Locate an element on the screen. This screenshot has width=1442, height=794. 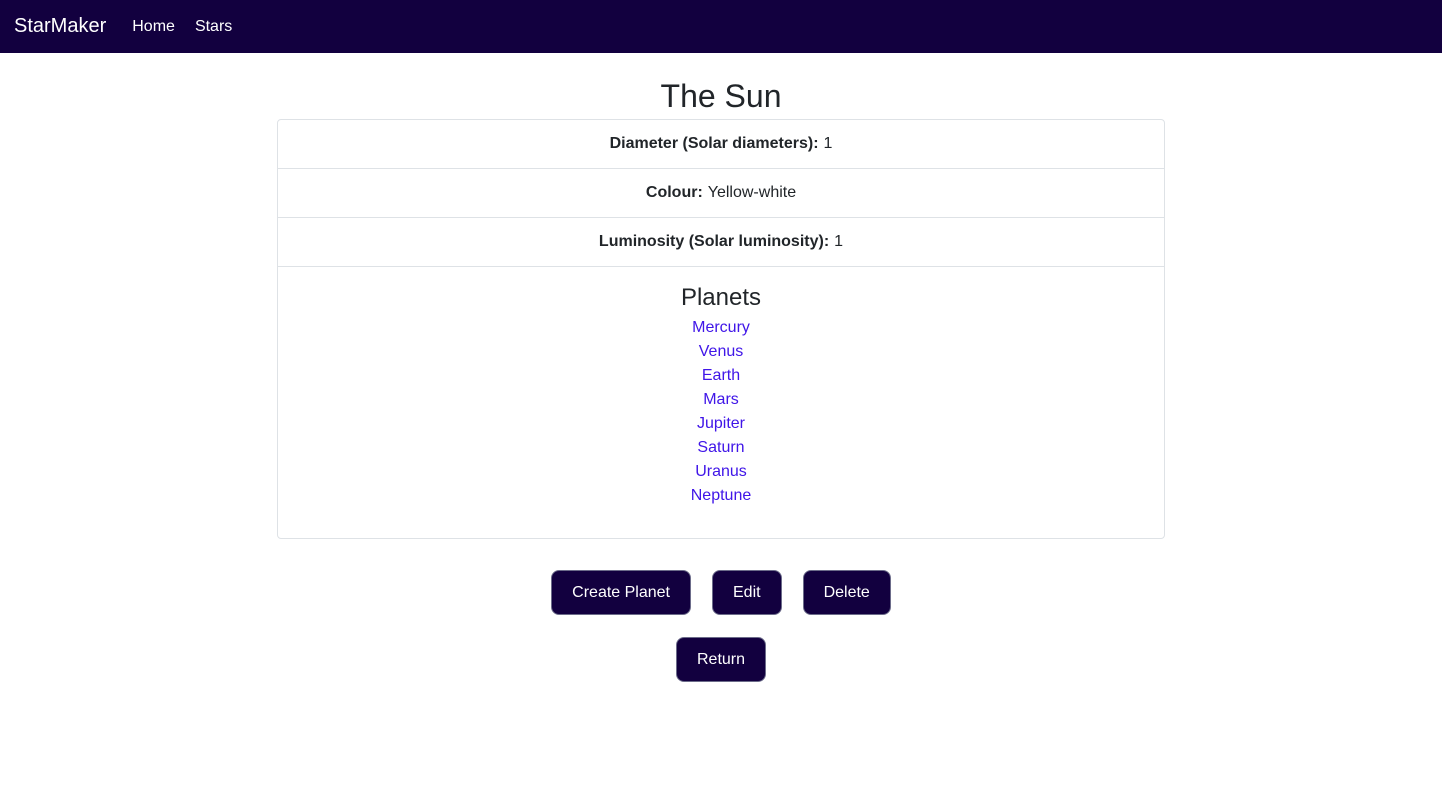
action-buttons: Create Planet Edit Delete is located at coordinates (721, 592).